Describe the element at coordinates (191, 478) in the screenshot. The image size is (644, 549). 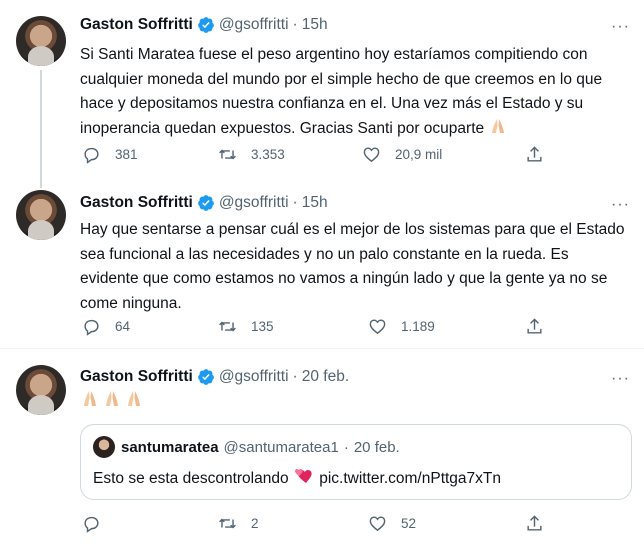
I see `quoted-body: Esto se esta descontrolando` at that location.